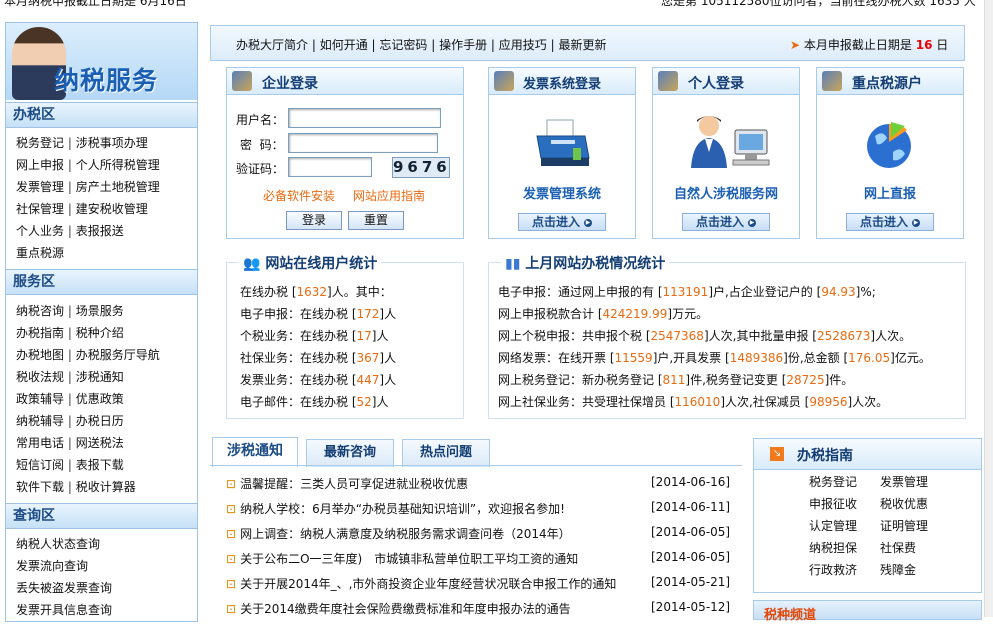 The width and height of the screenshot is (993, 625). What do you see at coordinates (318, 357) in the screenshot?
I see `online-row: 社保业务：在线办税 [367]人` at bounding box center [318, 357].